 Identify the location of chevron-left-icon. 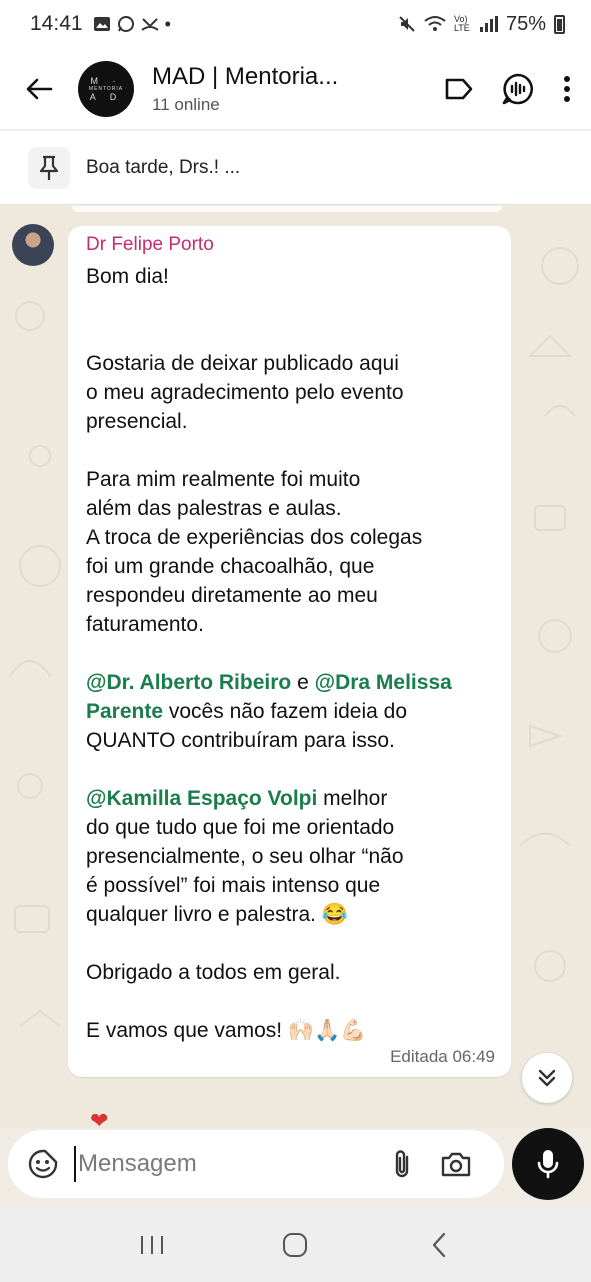
(439, 1245).